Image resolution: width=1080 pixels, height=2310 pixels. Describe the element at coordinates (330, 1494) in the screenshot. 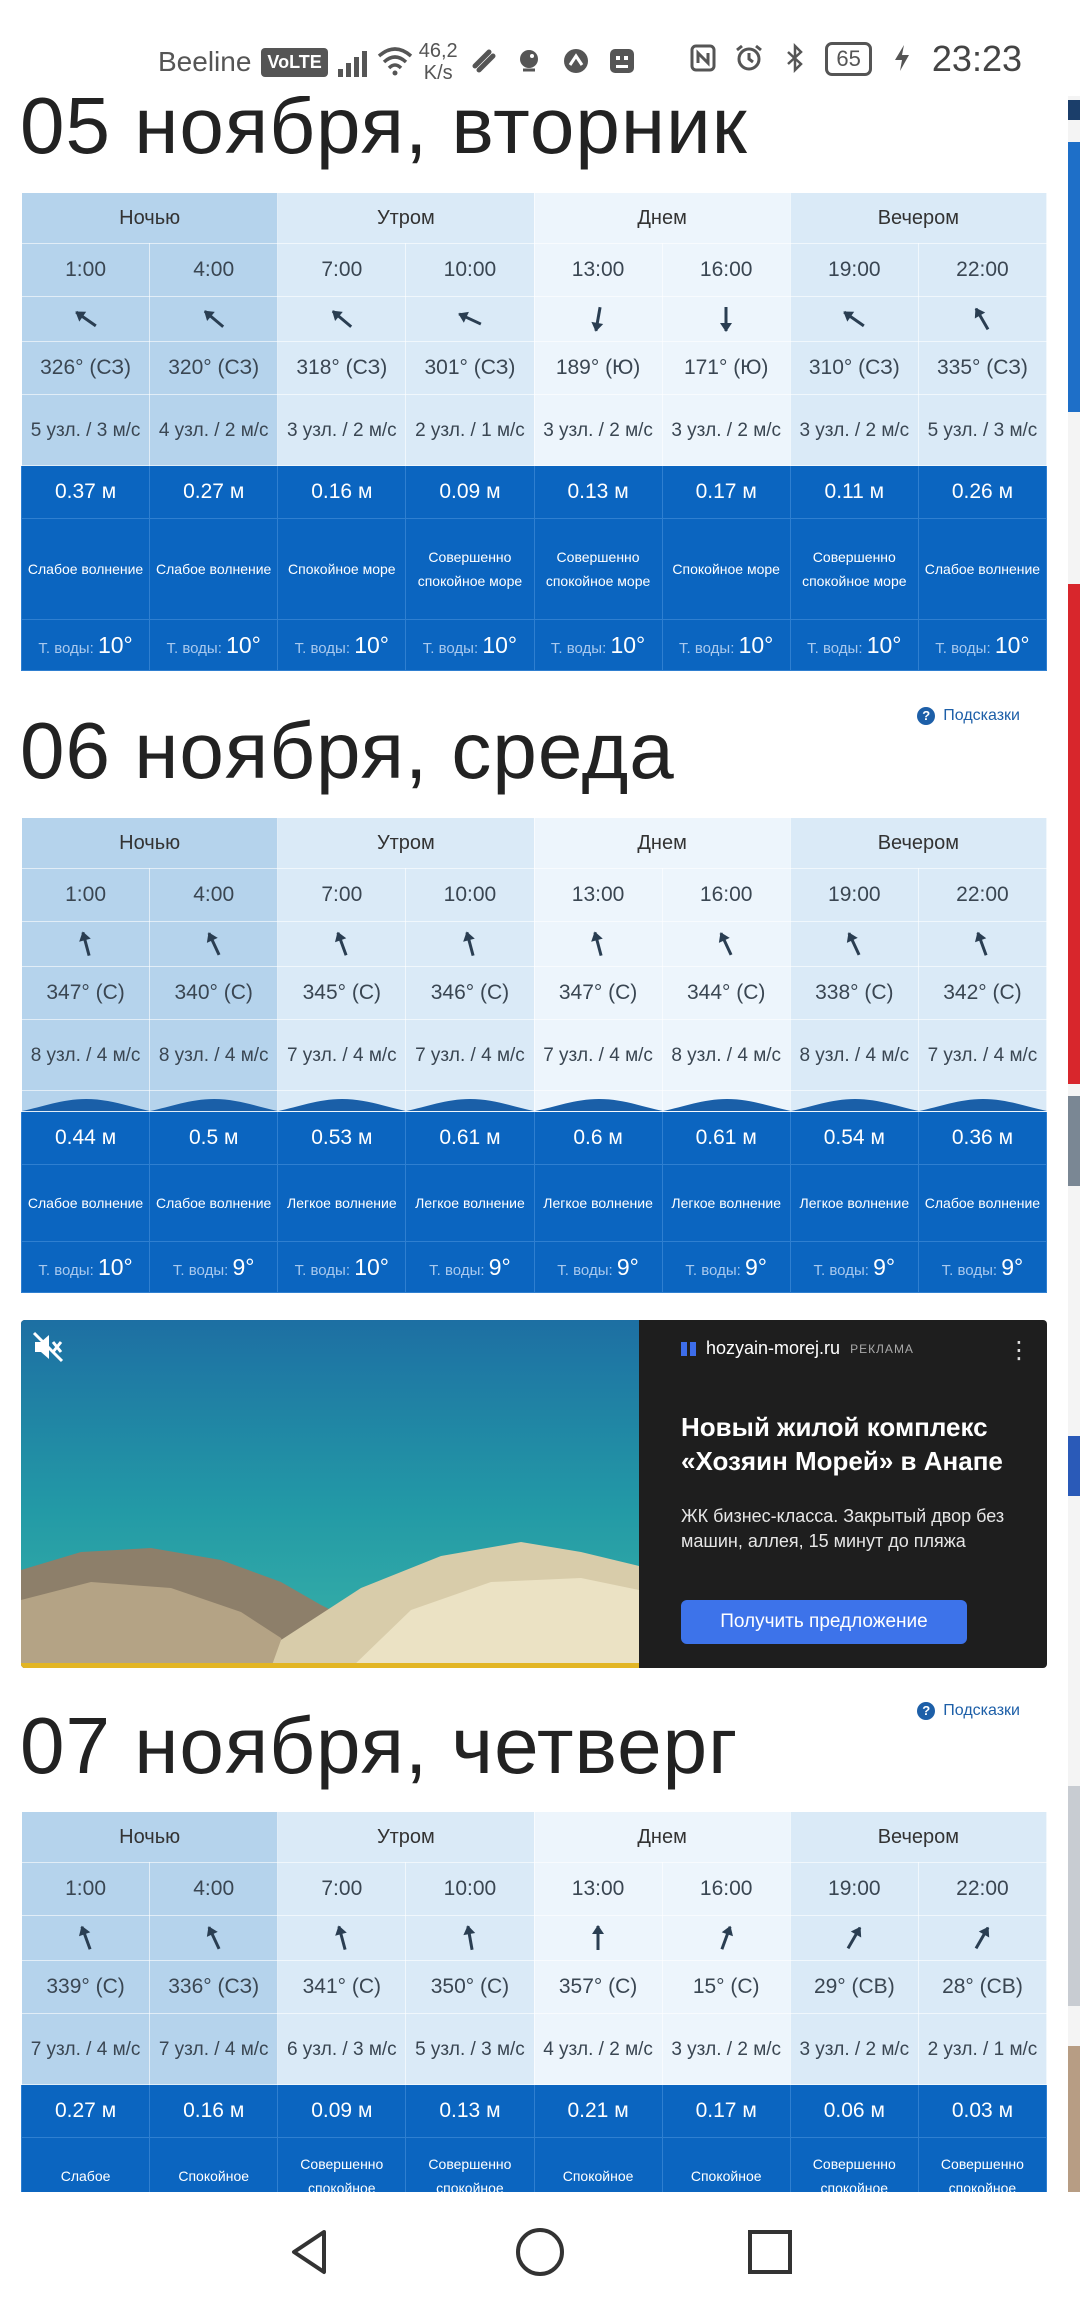

I see `ad-image-sea` at that location.